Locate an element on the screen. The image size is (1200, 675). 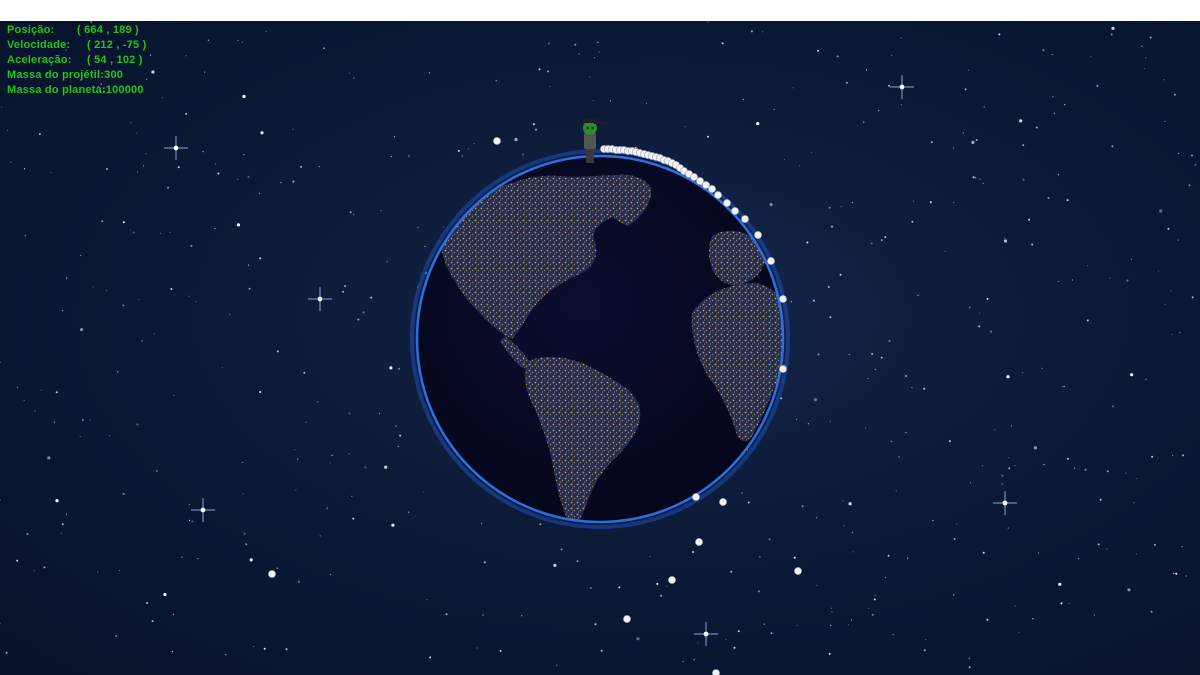
hud-position-row: Posição: ( 664 , 189 ) is located at coordinates (76, 30).